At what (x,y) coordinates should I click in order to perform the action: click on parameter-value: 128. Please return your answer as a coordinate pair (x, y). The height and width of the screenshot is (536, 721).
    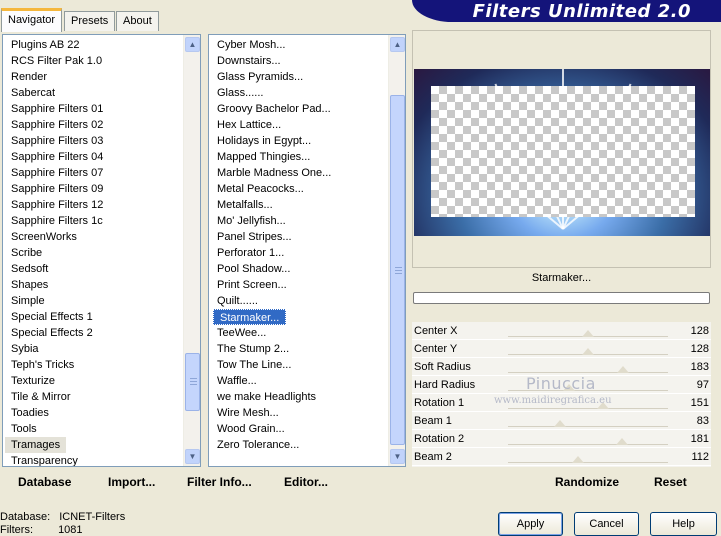
    Looking at the image, I should click on (699, 331).